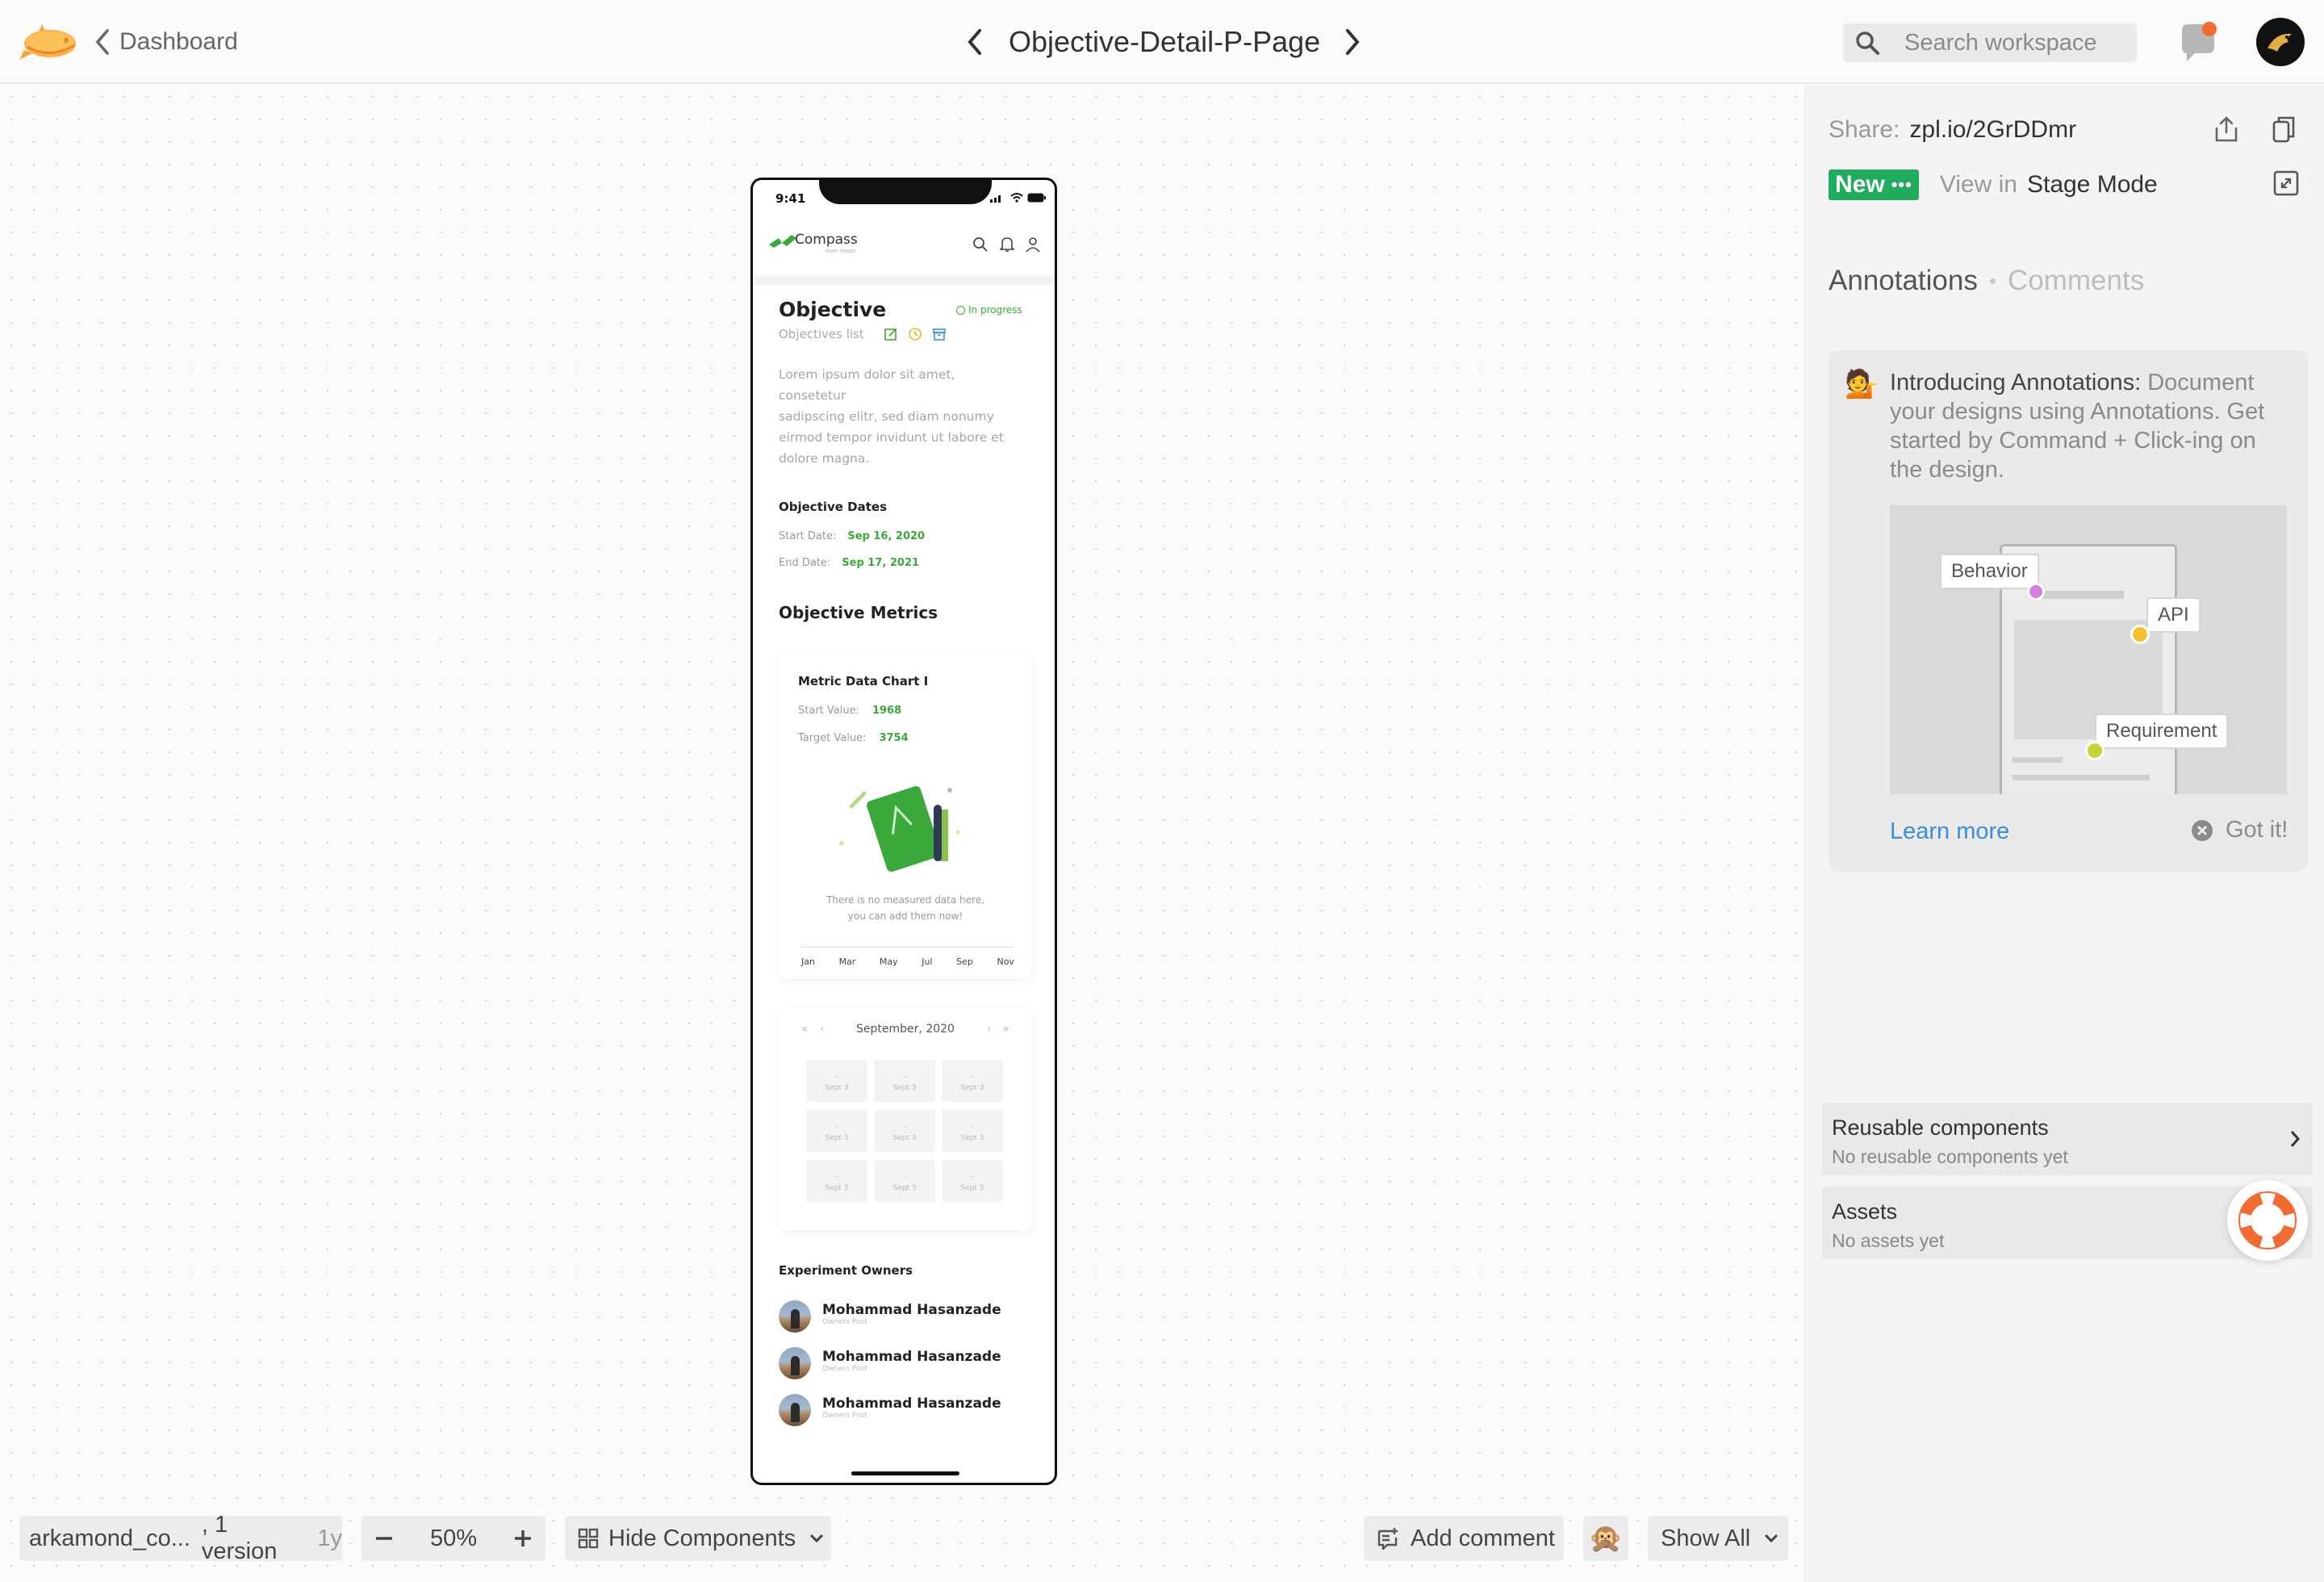 The height and width of the screenshot is (1582, 2324). Describe the element at coordinates (1993, 185) in the screenshot. I see `stage-mode-row: New ••• View in Stage Mode` at that location.